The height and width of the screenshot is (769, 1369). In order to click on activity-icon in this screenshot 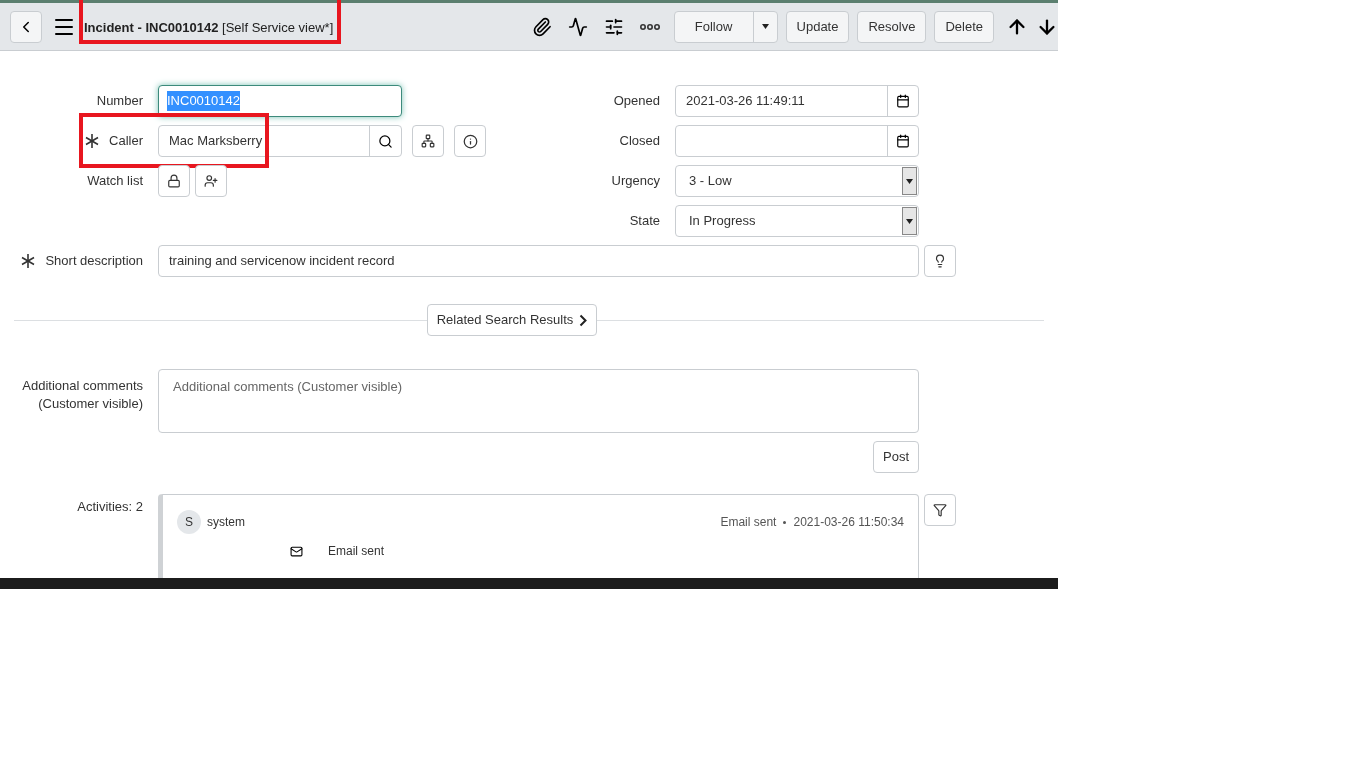, I will do `click(577, 26)`.